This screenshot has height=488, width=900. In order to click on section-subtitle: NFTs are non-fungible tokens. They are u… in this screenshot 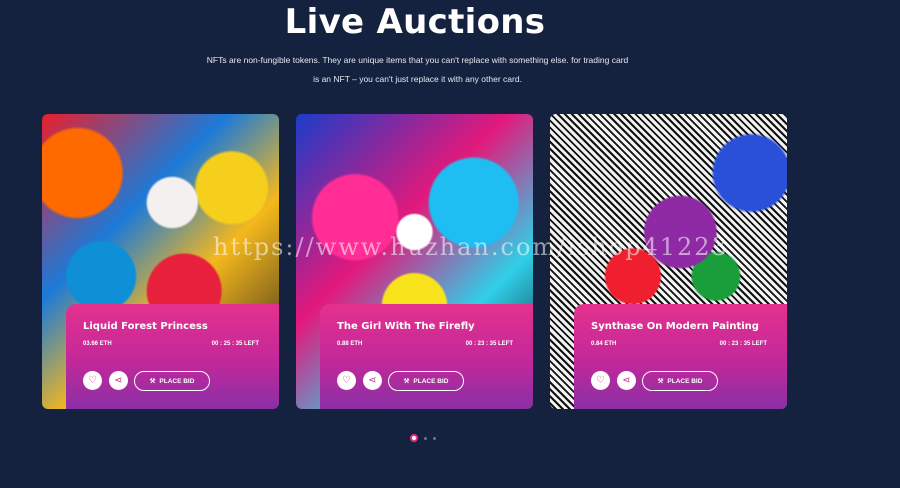, I will do `click(417, 69)`.